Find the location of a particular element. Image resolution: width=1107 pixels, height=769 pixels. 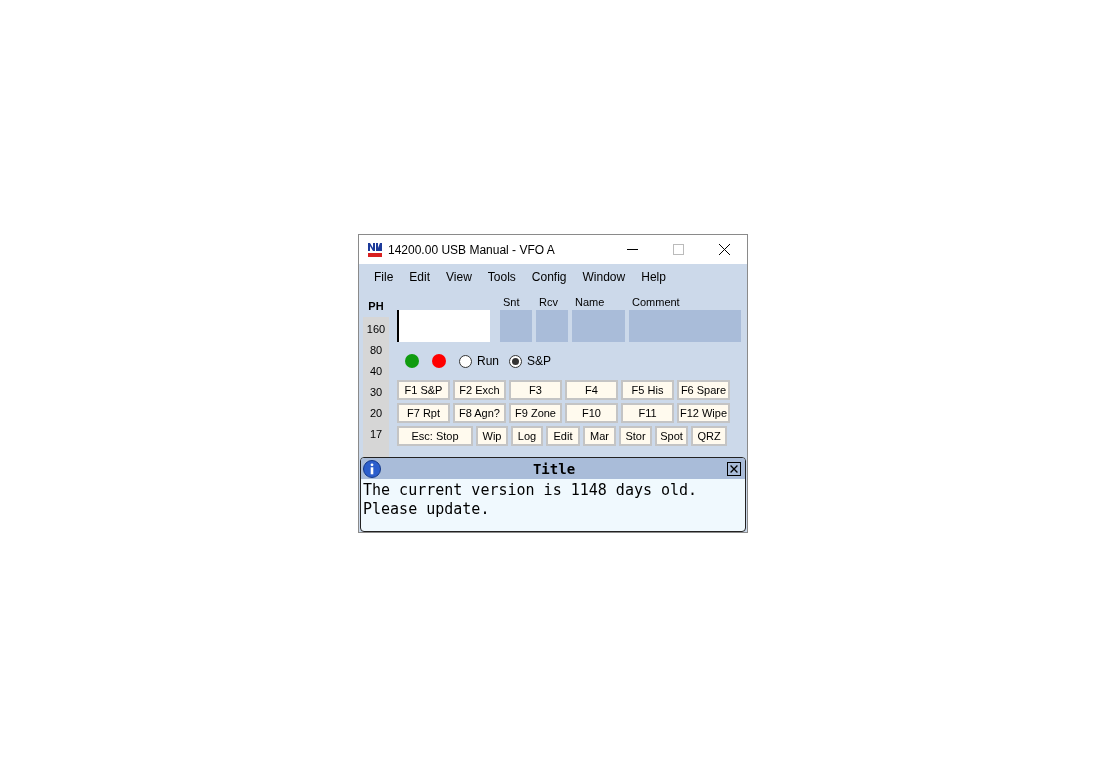

message-text: Please update. is located at coordinates (427, 509).